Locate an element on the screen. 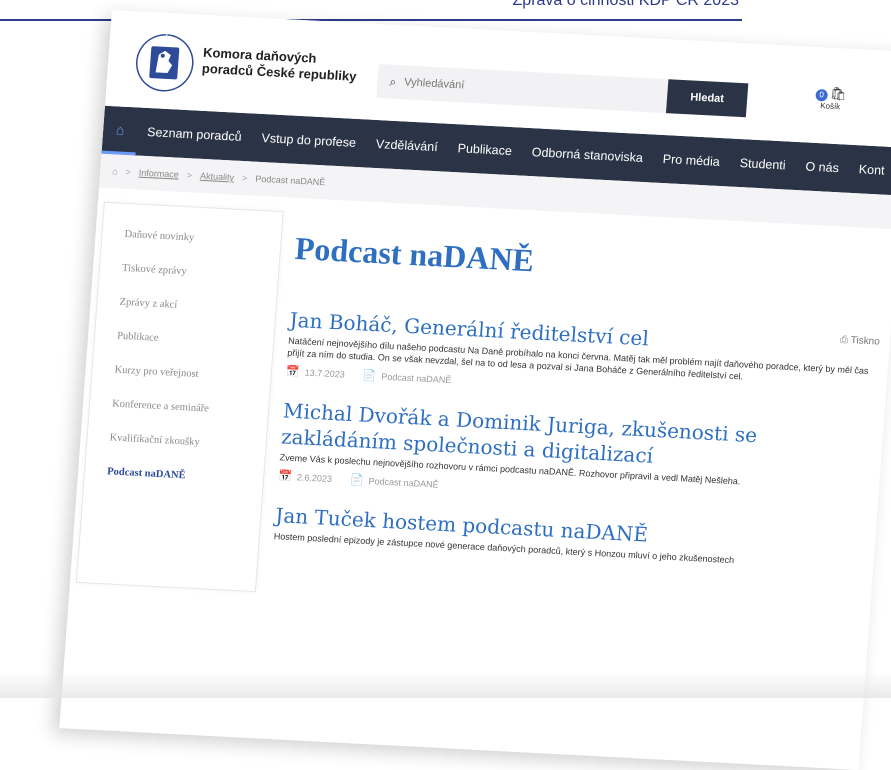 The image size is (891, 770). nav-item-o-nas: O nás is located at coordinates (822, 167).